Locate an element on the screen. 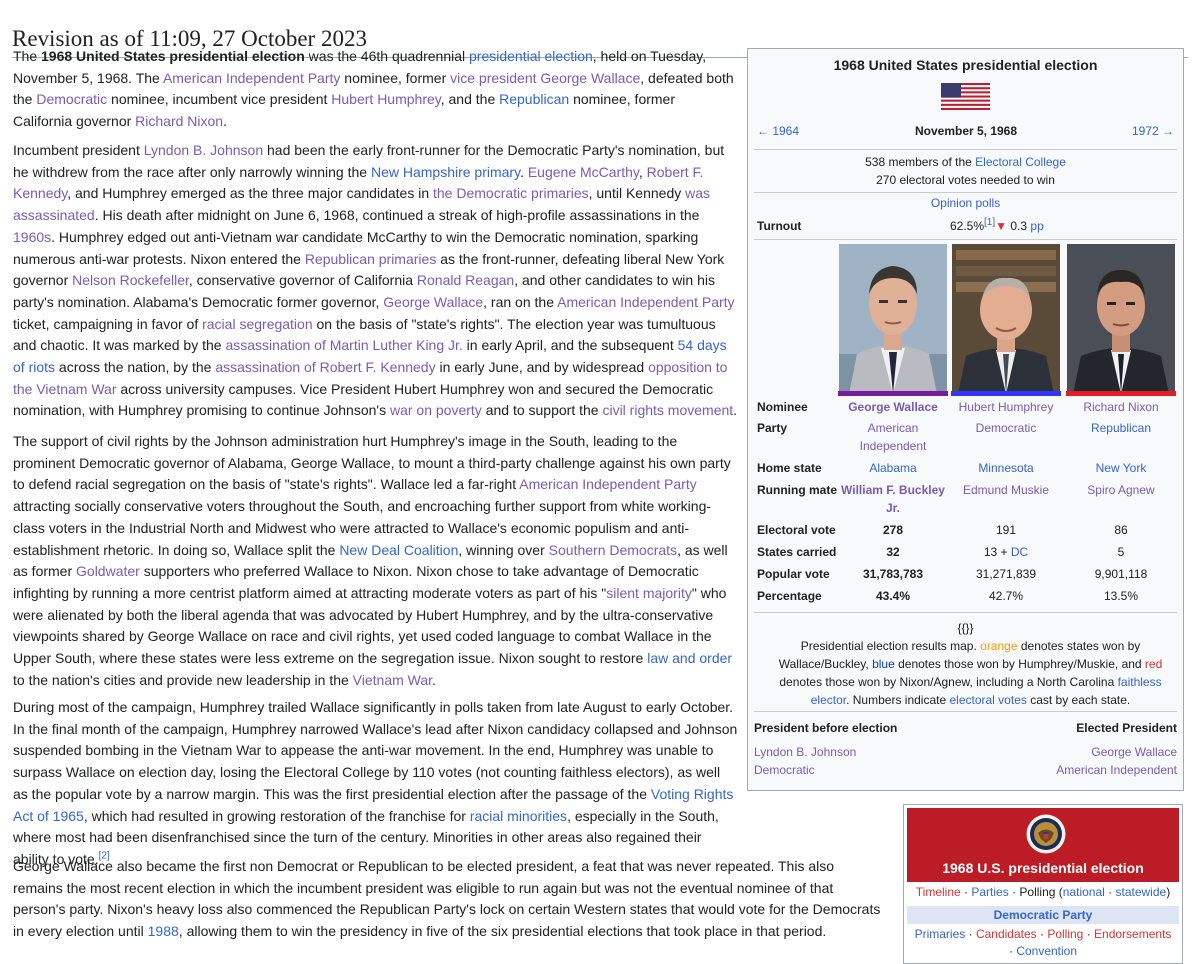 This screenshot has height=964, width=1200. link-american-independent-party-2: American Independent Party is located at coordinates (645, 302).